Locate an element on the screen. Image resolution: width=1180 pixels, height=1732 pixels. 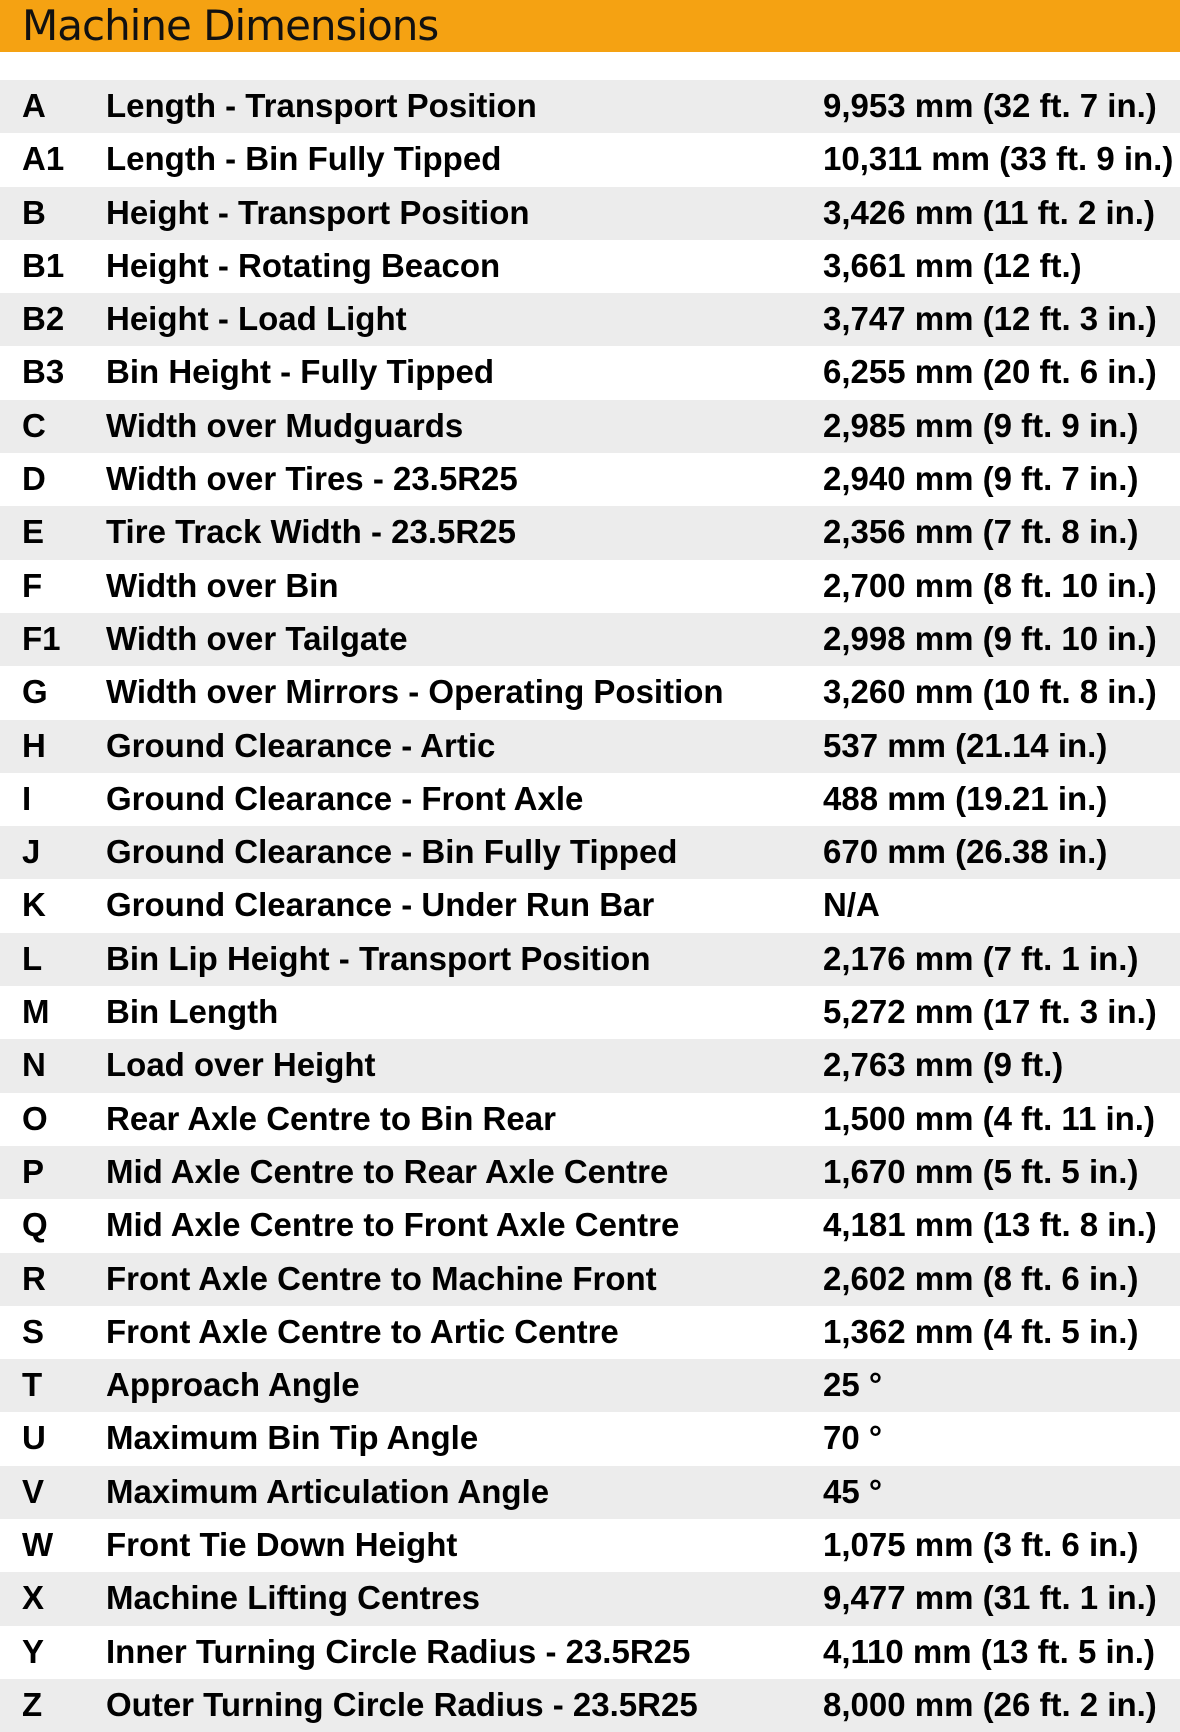
dimension-value: 670 mm (26.38 in.) is located at coordinates (965, 852).